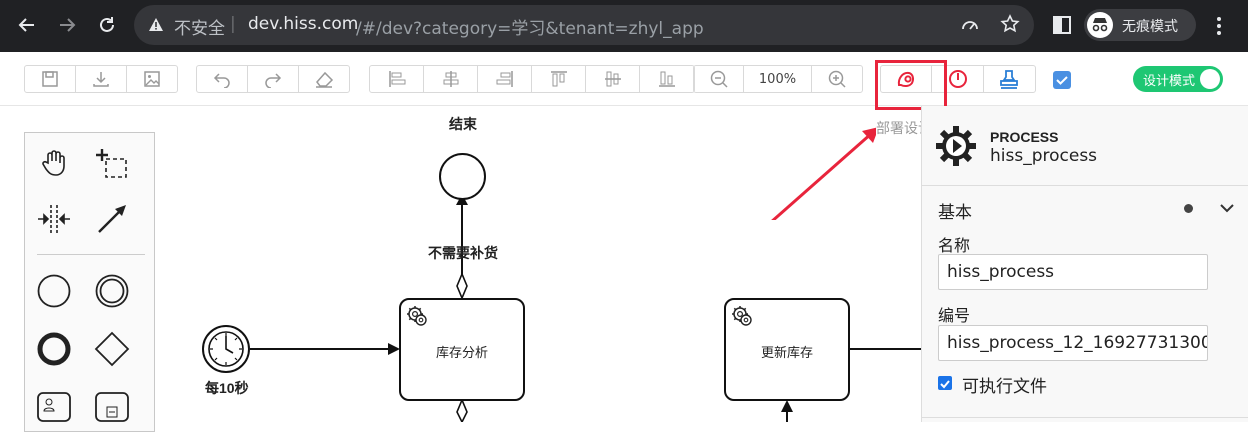 Image resolution: width=1248 pixels, height=432 pixels. I want to click on task-label: 库存分析, so click(461, 352).